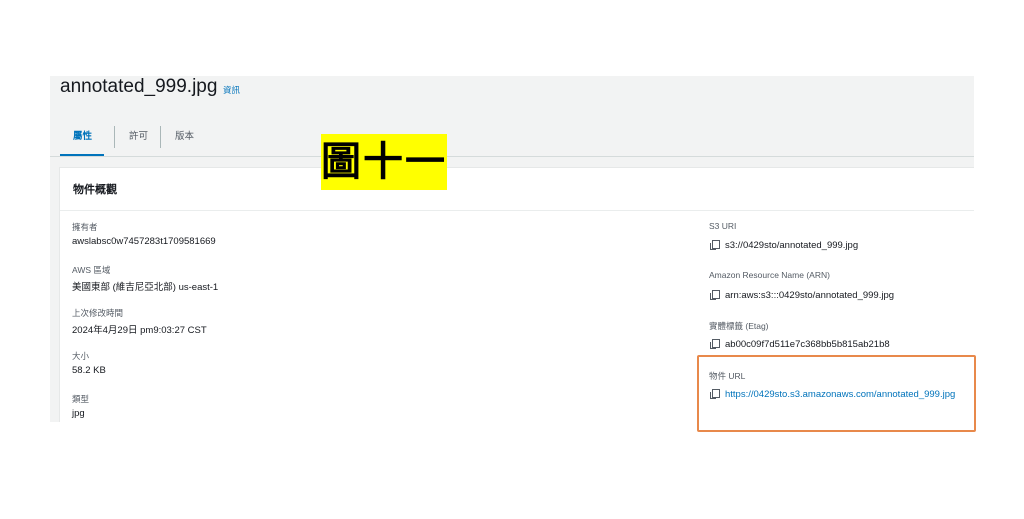 This screenshot has width=1024, height=519. I want to click on arn-value: arn:aws:s3:::0429sto/annotated_999.jpg, so click(802, 295).